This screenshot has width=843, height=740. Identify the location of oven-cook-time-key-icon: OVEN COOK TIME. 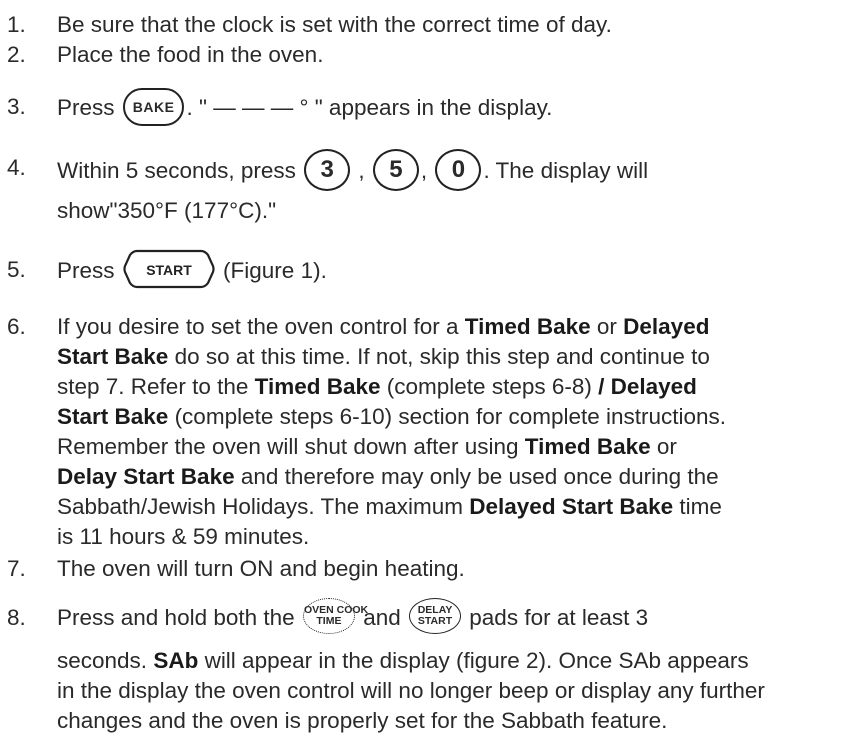
(335, 616).